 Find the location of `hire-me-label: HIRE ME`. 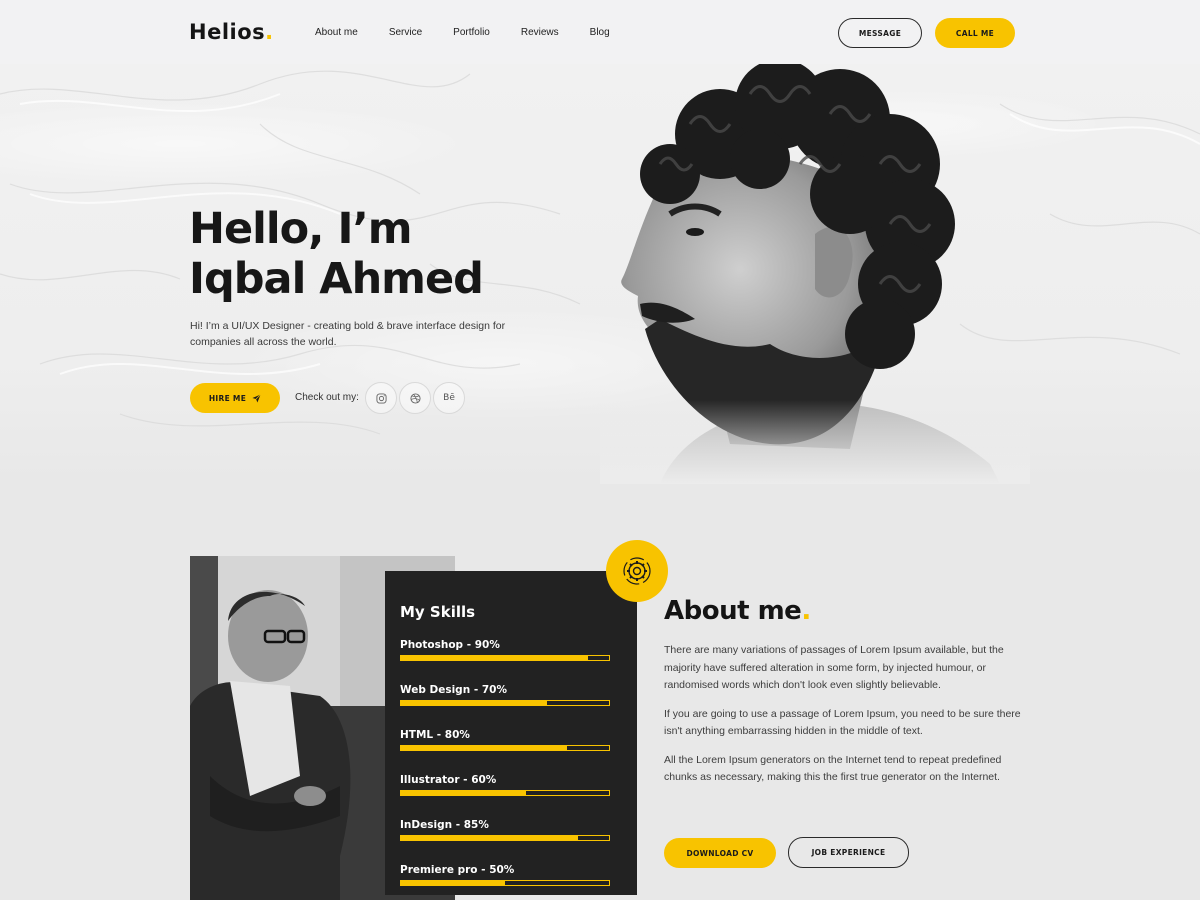

hire-me-label: HIRE ME is located at coordinates (227, 398).